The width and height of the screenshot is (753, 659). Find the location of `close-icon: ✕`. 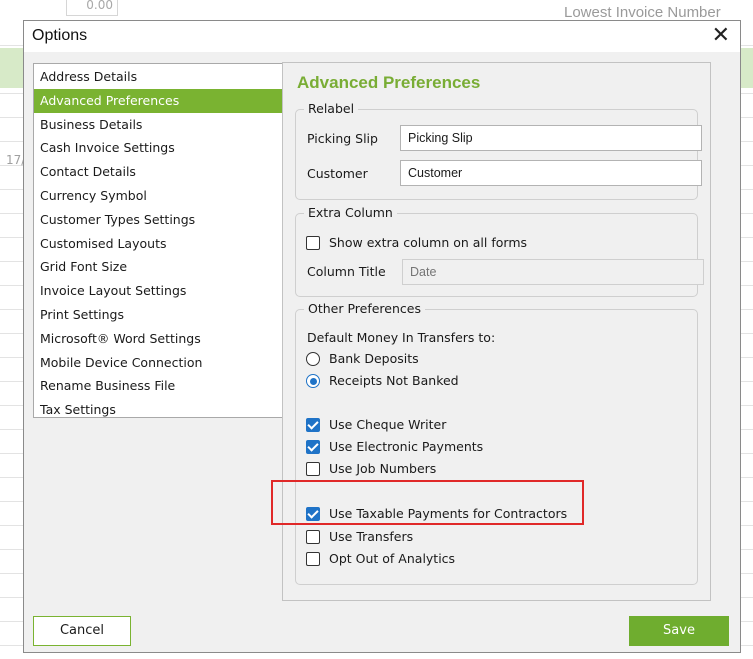

close-icon: ✕ is located at coordinates (721, 36).